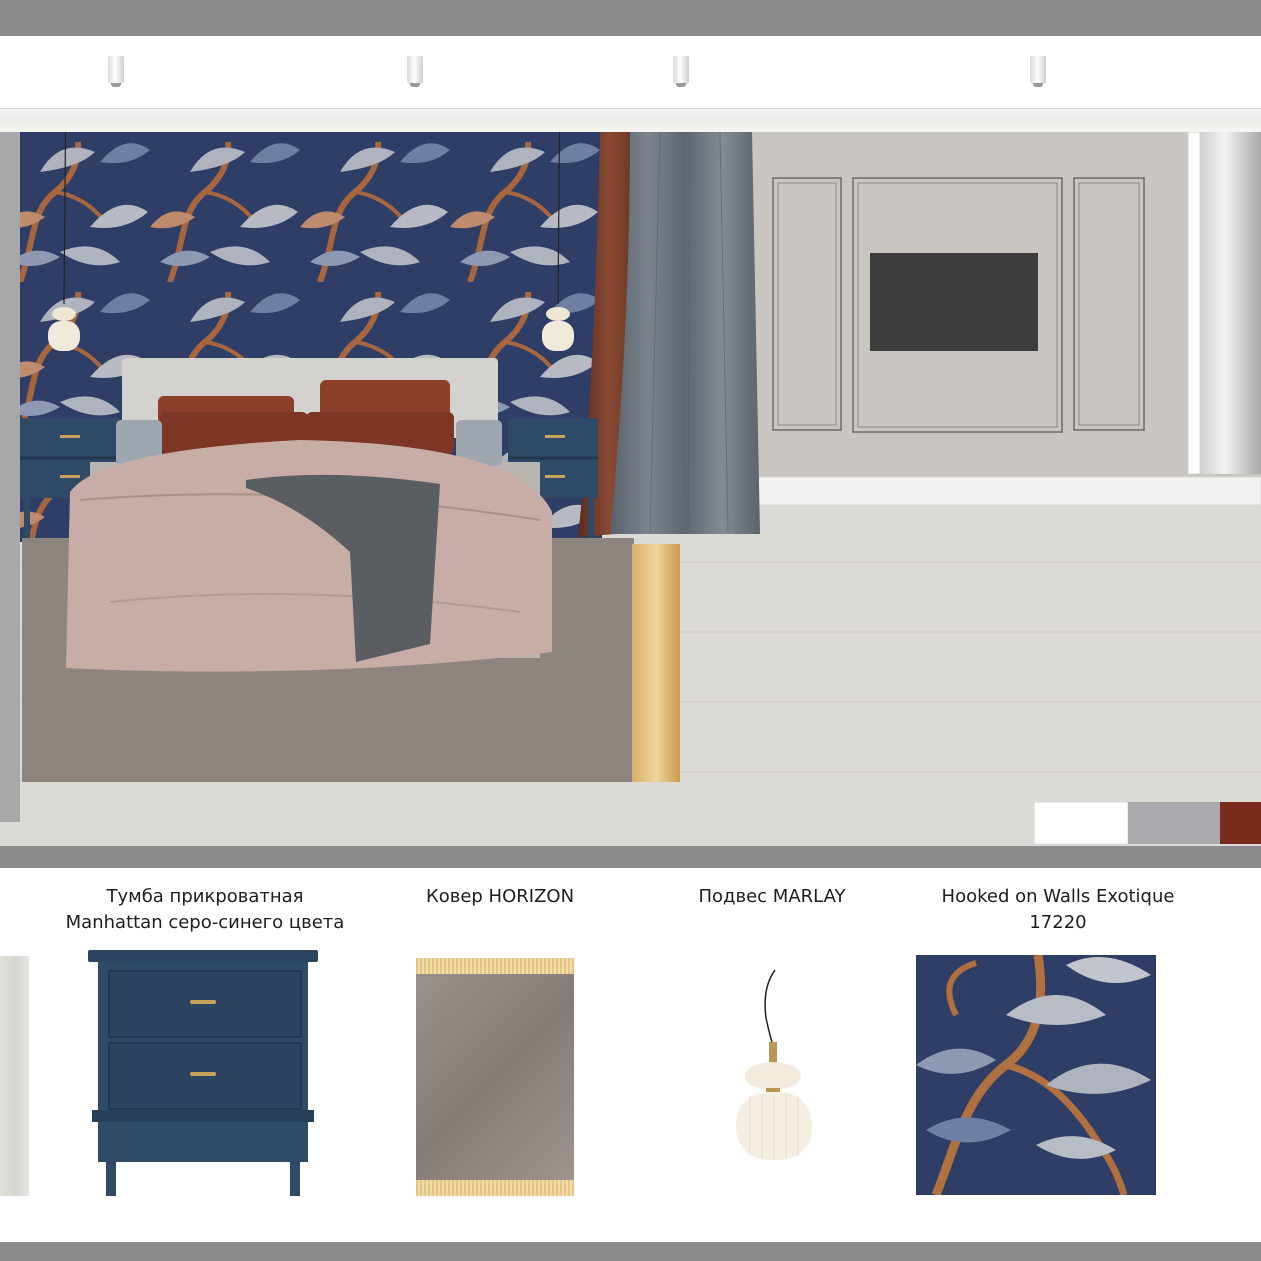  Describe the element at coordinates (495, 1077) in the screenshot. I see `rug-product-image` at that location.